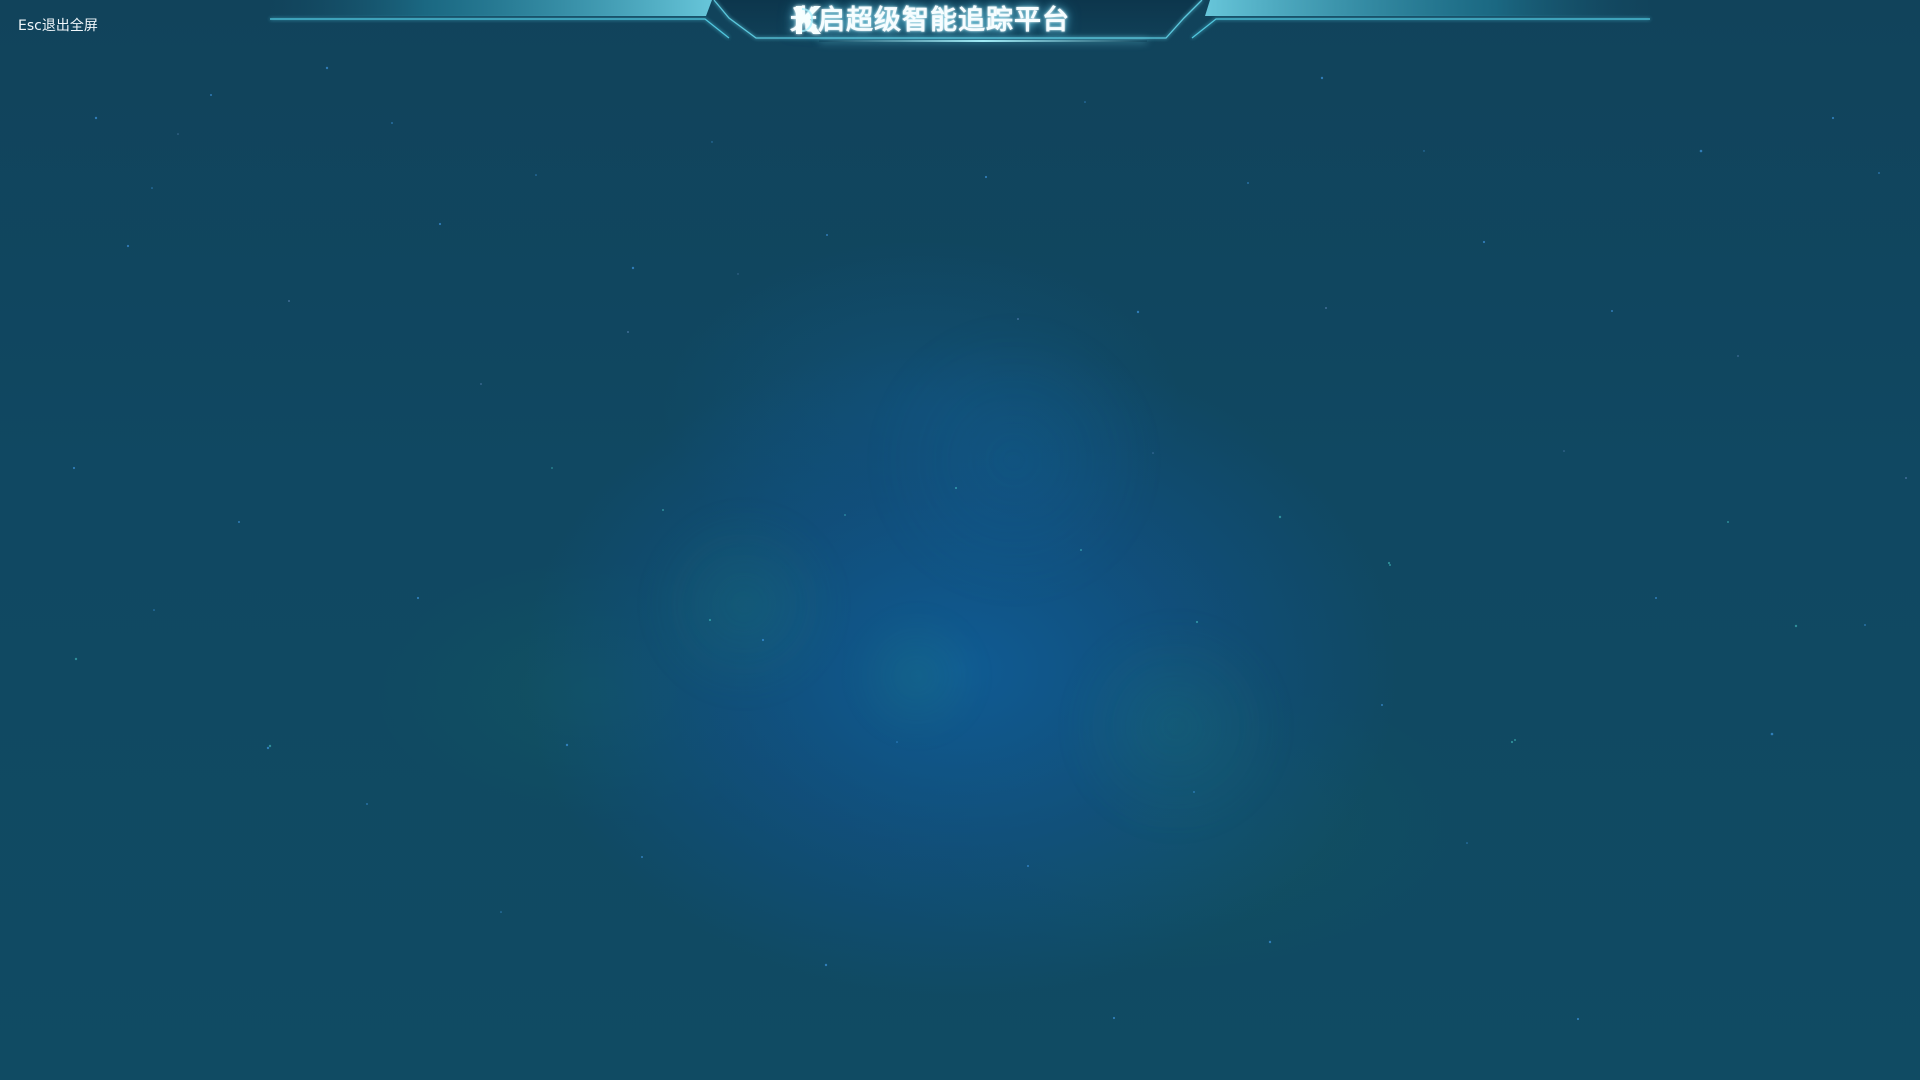 The height and width of the screenshot is (1080, 1920). I want to click on brand-k-logo-icon, so click(808, 20).